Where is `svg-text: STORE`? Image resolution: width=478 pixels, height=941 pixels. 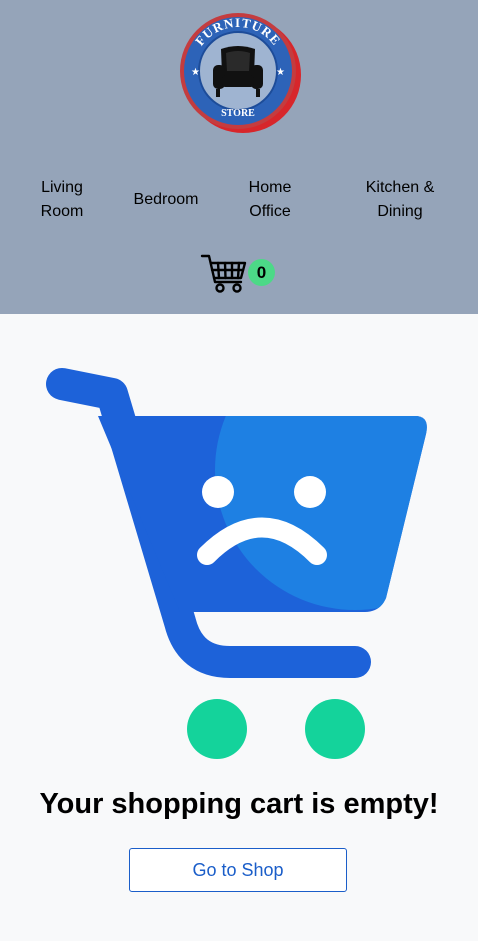
svg-text: STORE is located at coordinates (238, 113).